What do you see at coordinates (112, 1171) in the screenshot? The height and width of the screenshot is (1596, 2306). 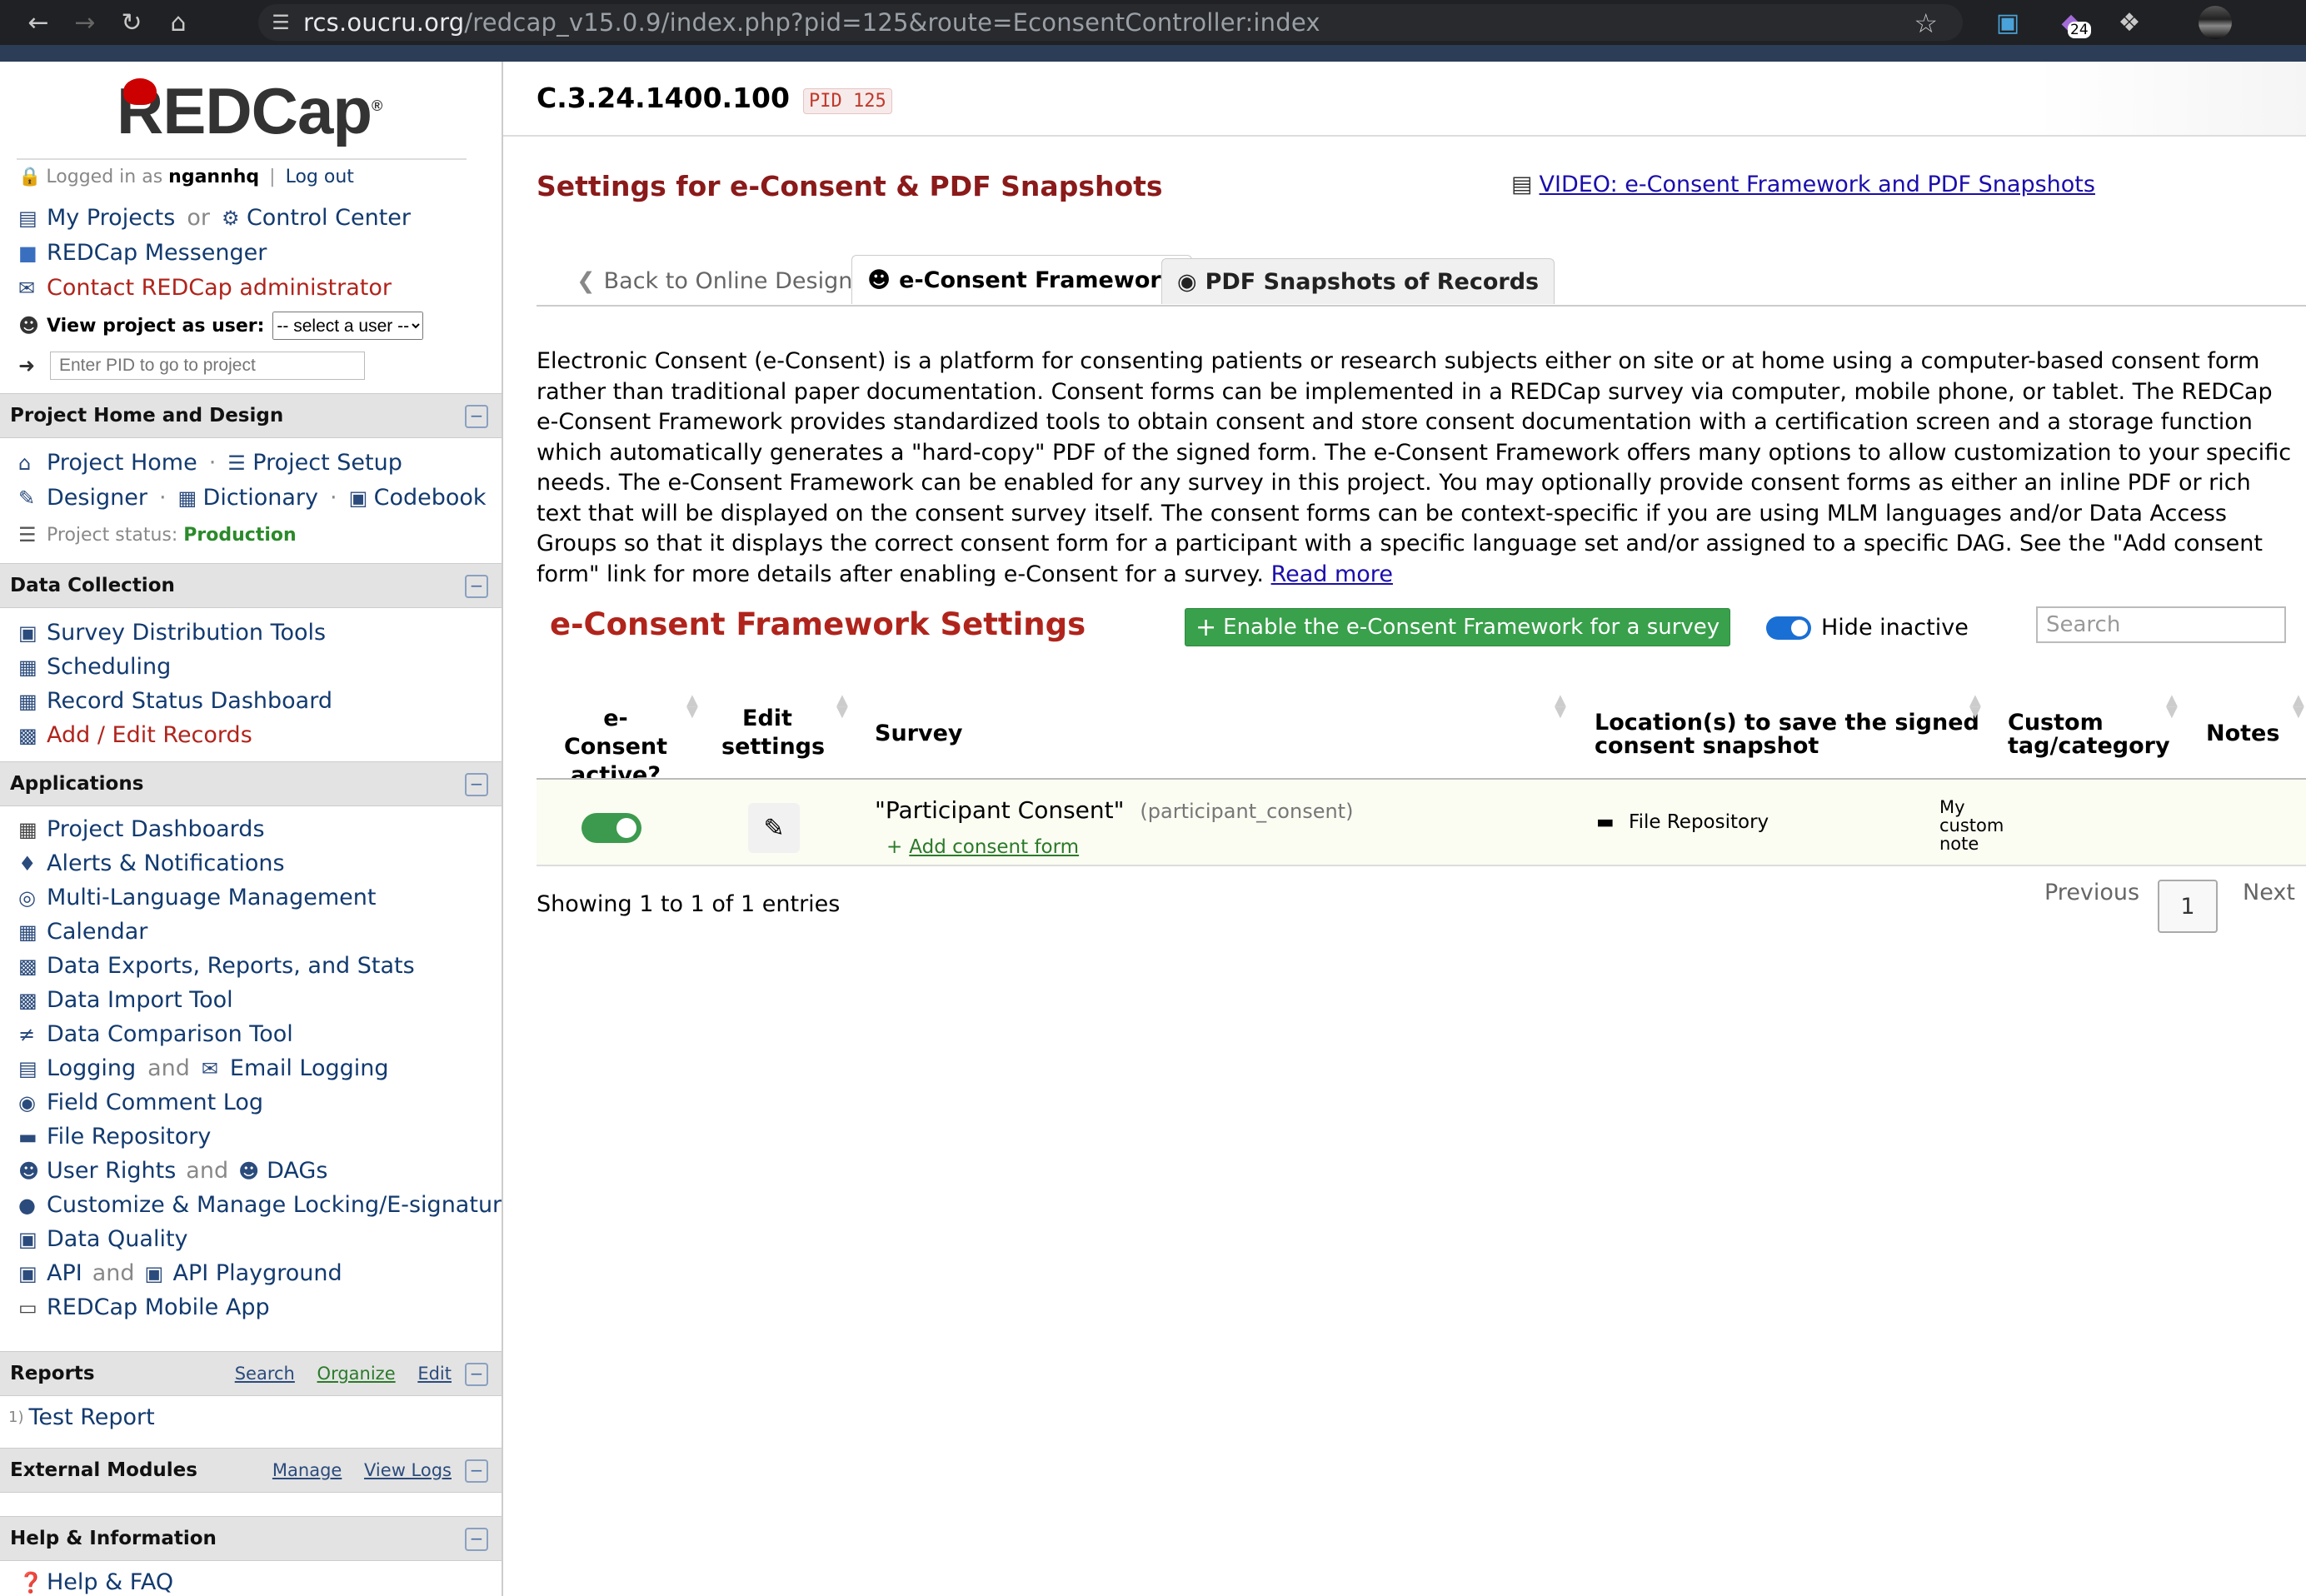 I see `user-rights-link: User Rights` at bounding box center [112, 1171].